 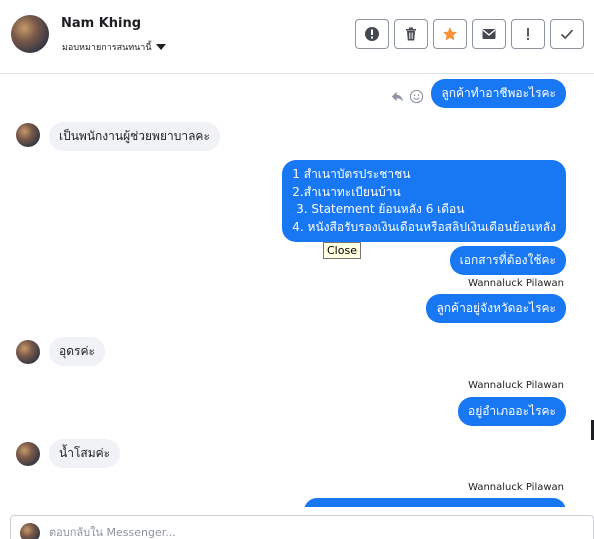 What do you see at coordinates (297, 37) in the screenshot?
I see `conversation-header: Nam Khing มอบหมายการสนทนานี้` at bounding box center [297, 37].